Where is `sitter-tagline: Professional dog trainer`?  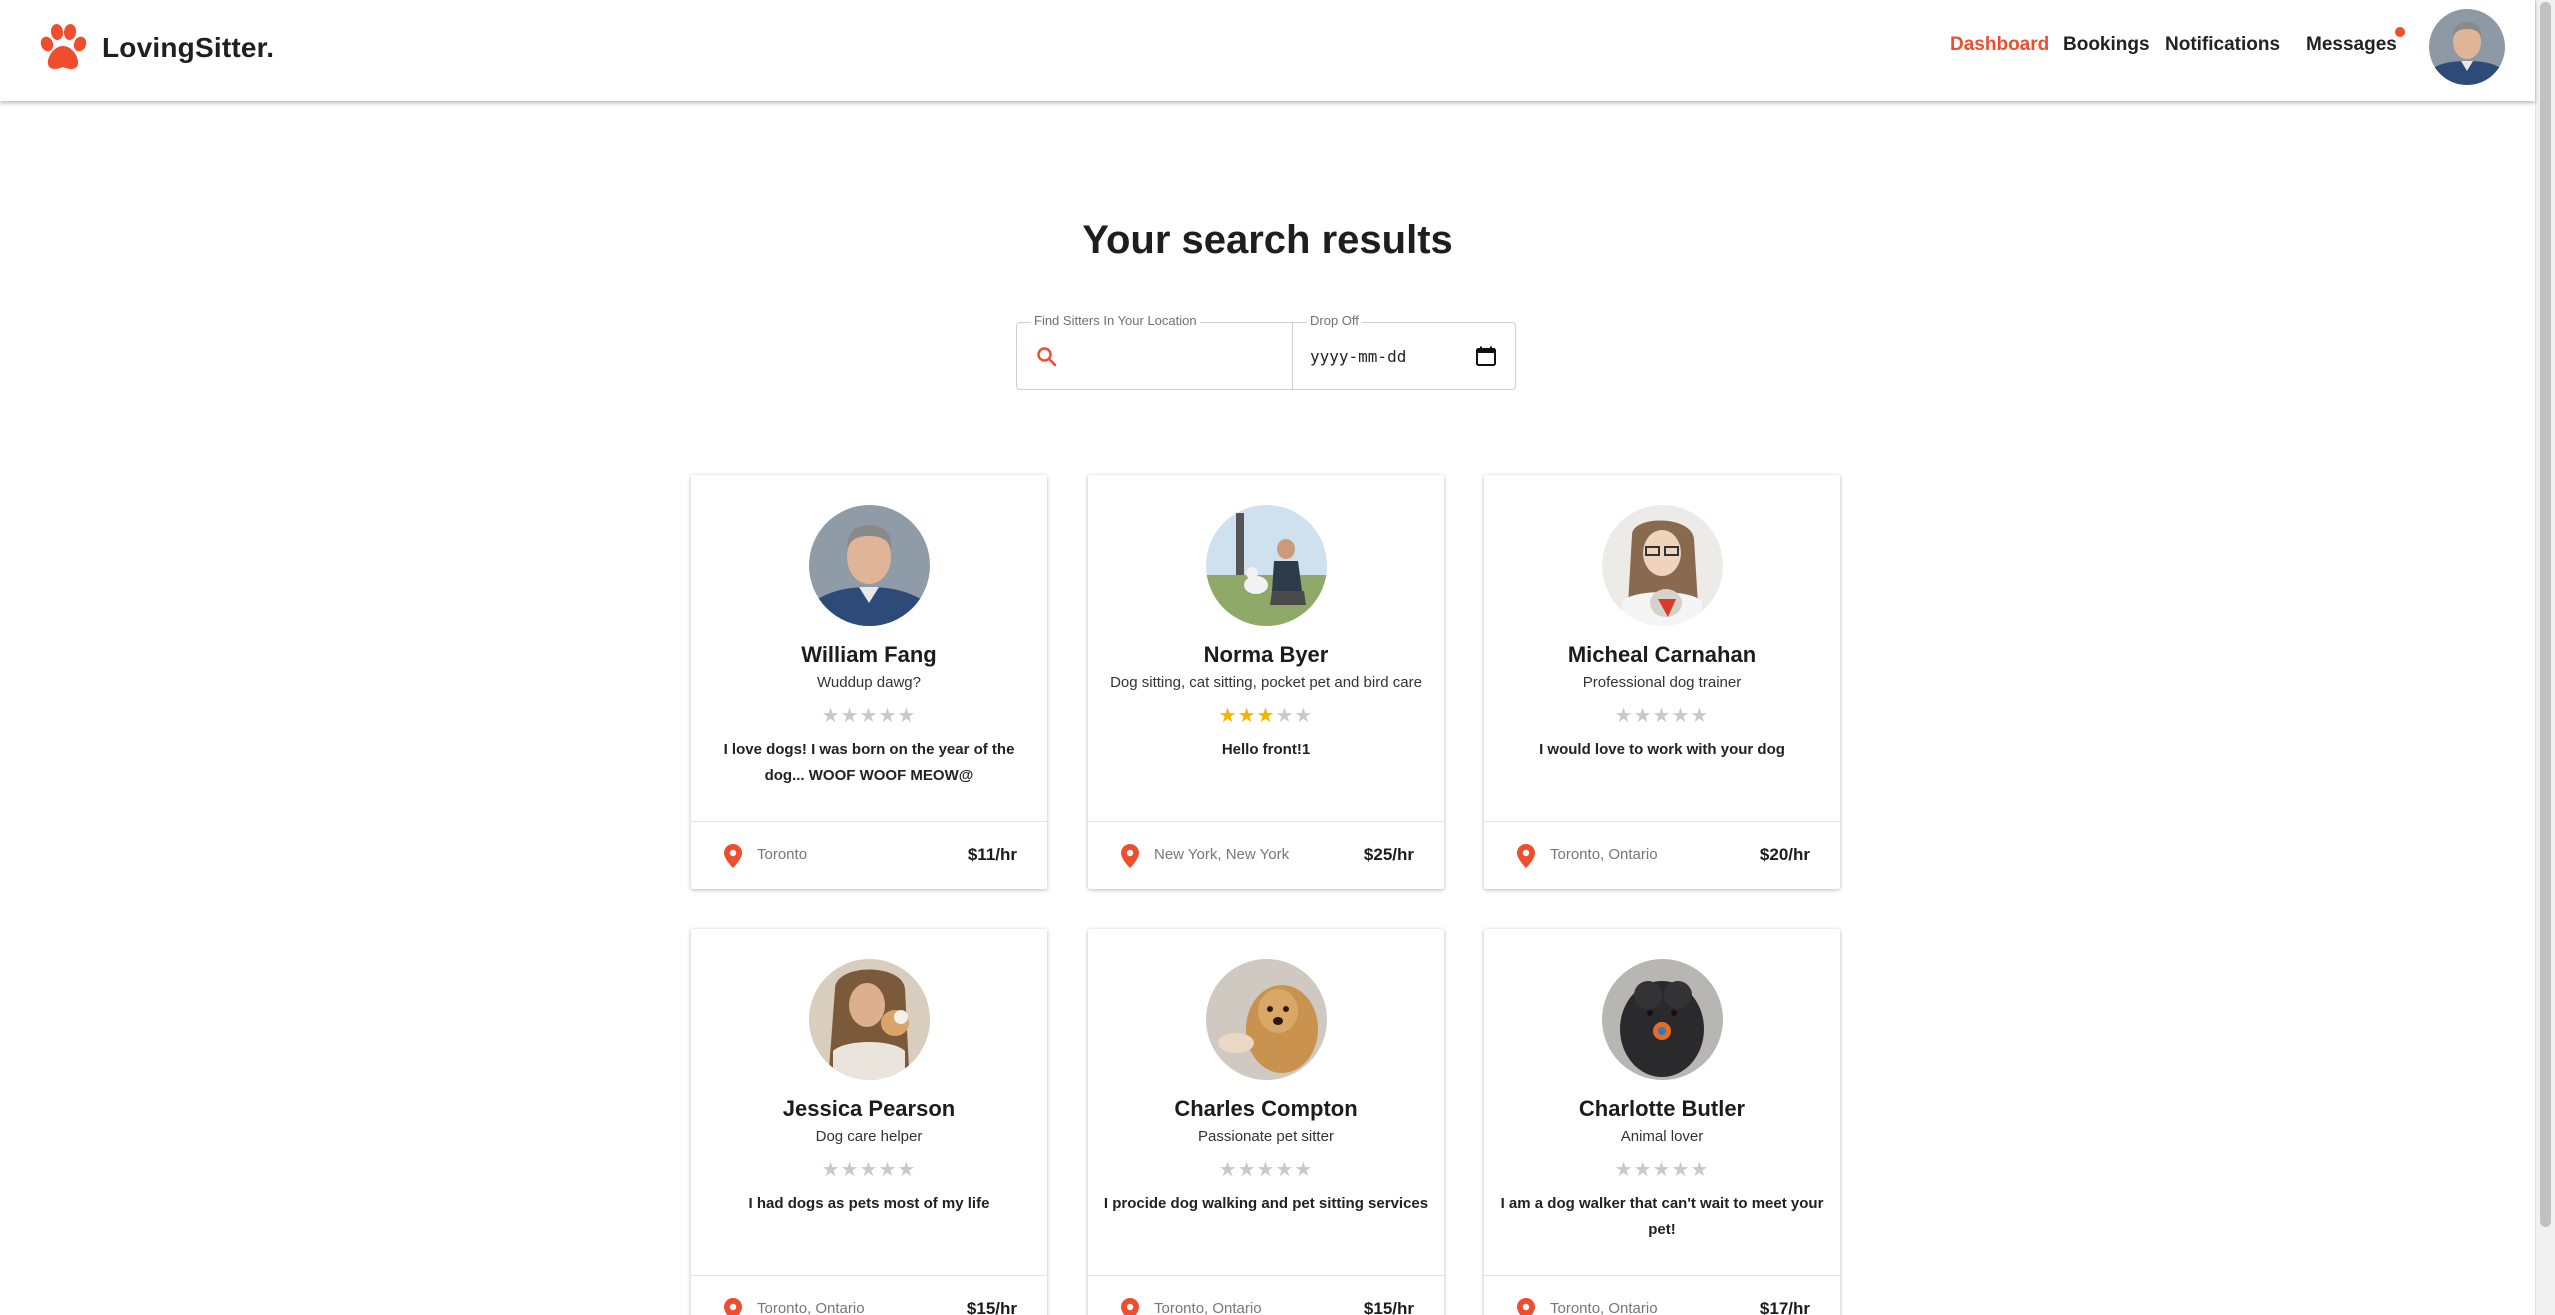 sitter-tagline: Professional dog trainer is located at coordinates (1662, 682).